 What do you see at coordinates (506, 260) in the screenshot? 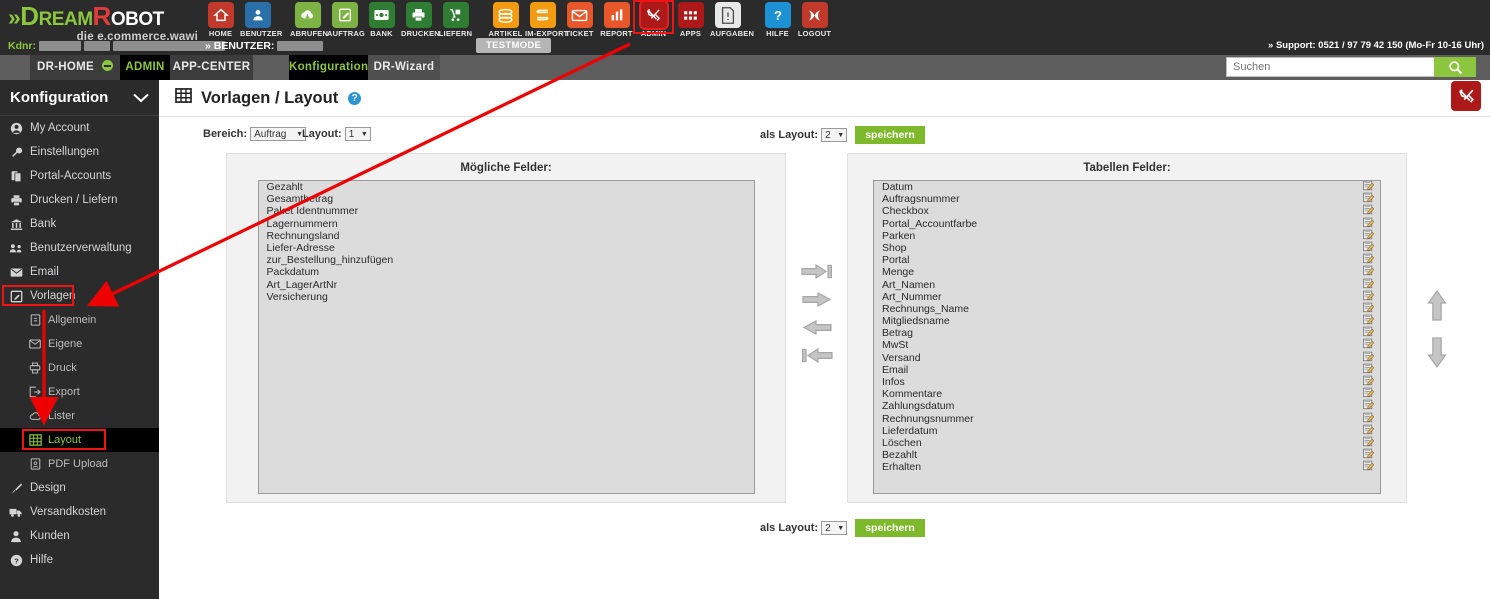
I see `list-item: zur_Bestellung_hinzufügen` at bounding box center [506, 260].